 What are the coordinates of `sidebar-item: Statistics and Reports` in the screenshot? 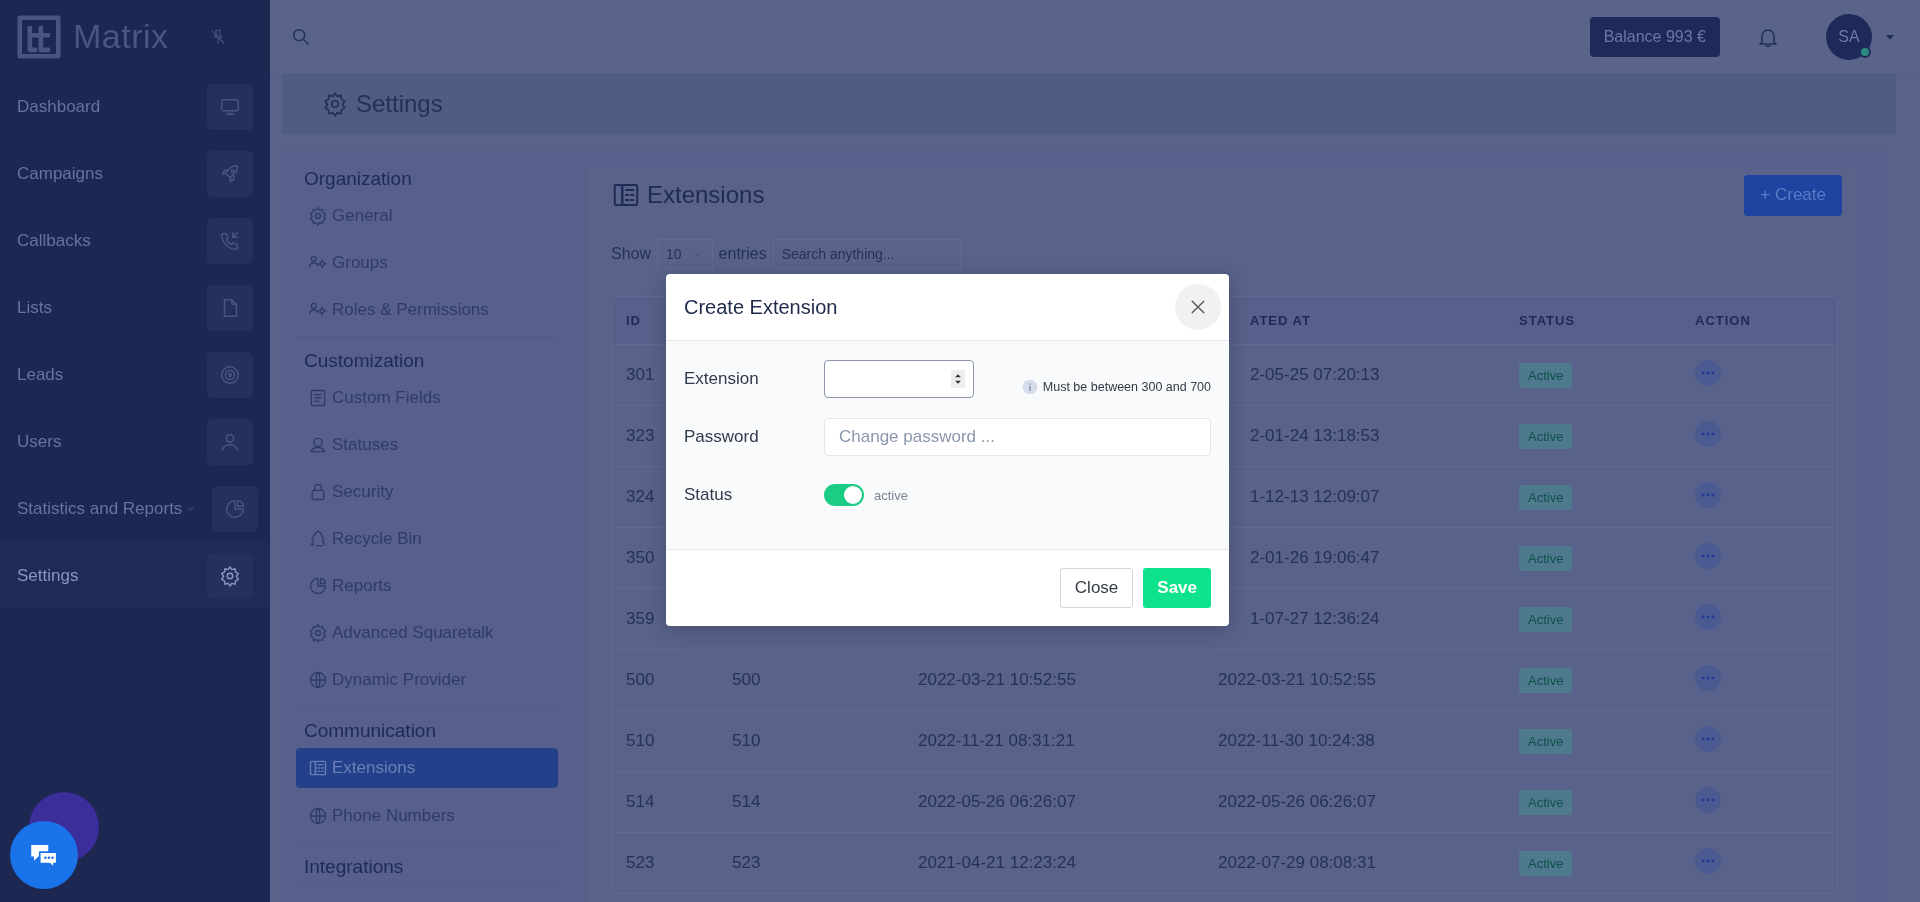 It's located at (135, 508).